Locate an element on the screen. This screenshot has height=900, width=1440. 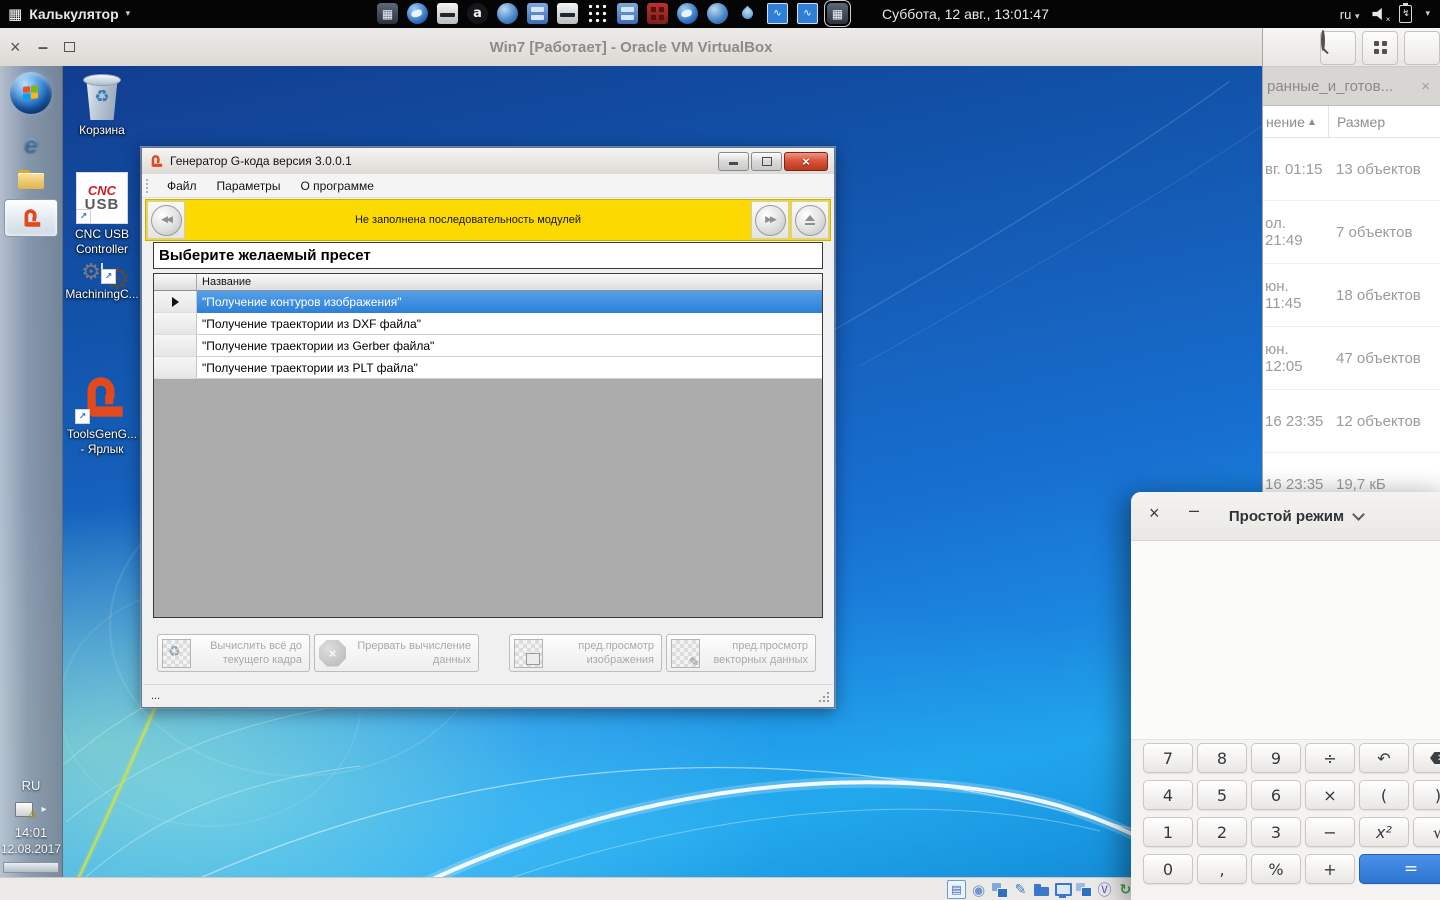
preview-vector-button: пред.просмотрвекторных данных is located at coordinates (741, 653).